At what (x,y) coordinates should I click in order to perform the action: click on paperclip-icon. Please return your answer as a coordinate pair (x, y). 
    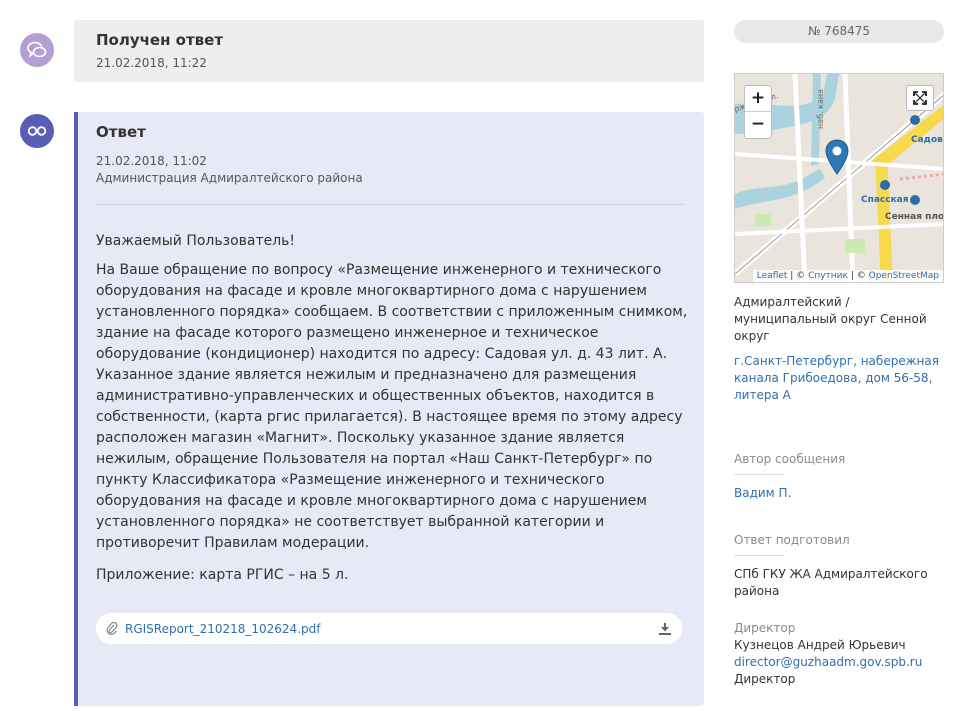
    Looking at the image, I should click on (112, 628).